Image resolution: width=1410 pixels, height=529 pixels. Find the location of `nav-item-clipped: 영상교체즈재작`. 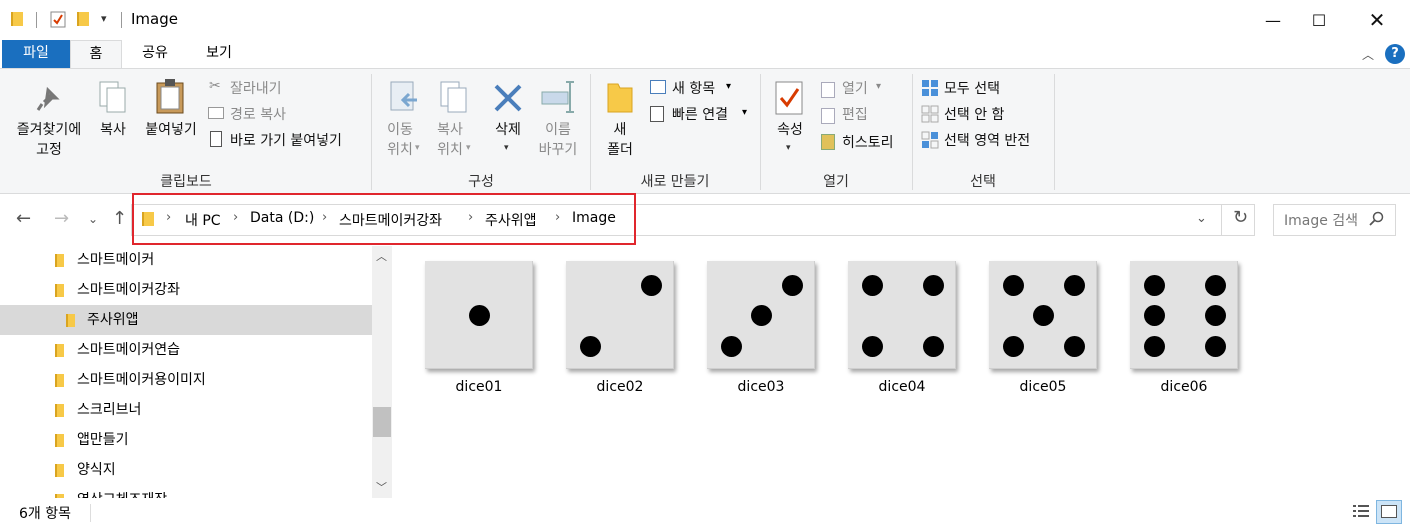

nav-item-clipped: 영상교체즈재작 is located at coordinates (186, 491).